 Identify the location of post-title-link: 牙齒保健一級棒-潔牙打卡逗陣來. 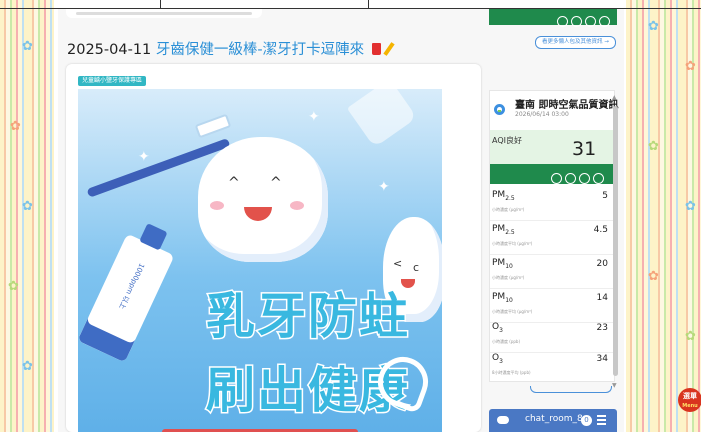
(260, 50).